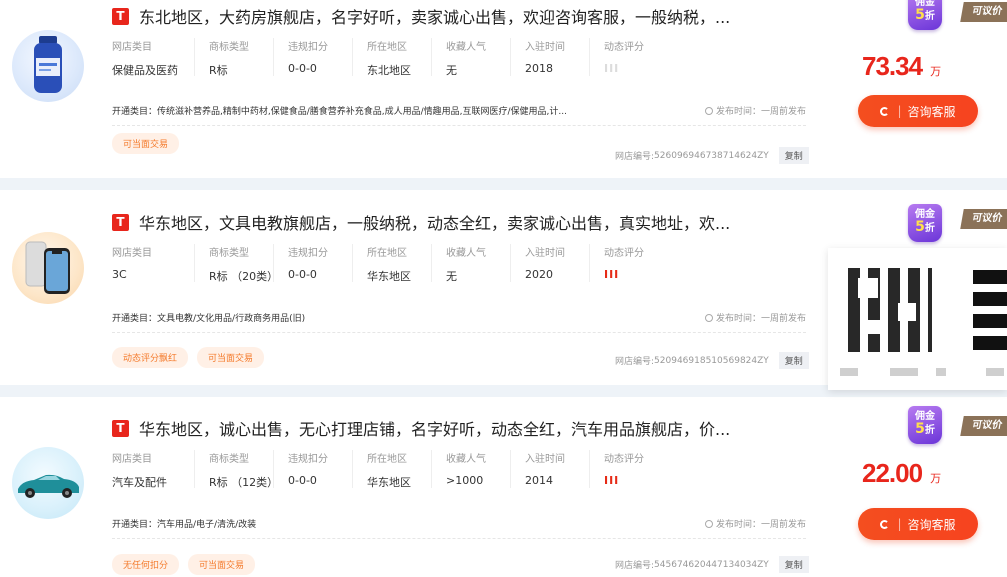  I want to click on shop-id: 网店编号: 520946918510569824ZY 复制, so click(712, 360).